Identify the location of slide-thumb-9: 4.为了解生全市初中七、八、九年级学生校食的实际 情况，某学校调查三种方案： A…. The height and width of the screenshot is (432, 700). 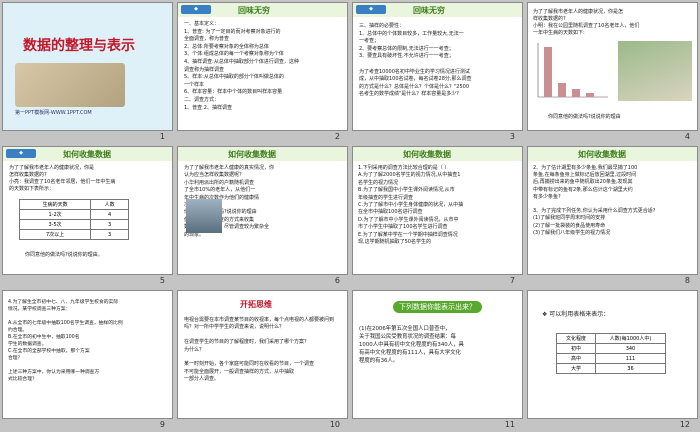
(87, 360).